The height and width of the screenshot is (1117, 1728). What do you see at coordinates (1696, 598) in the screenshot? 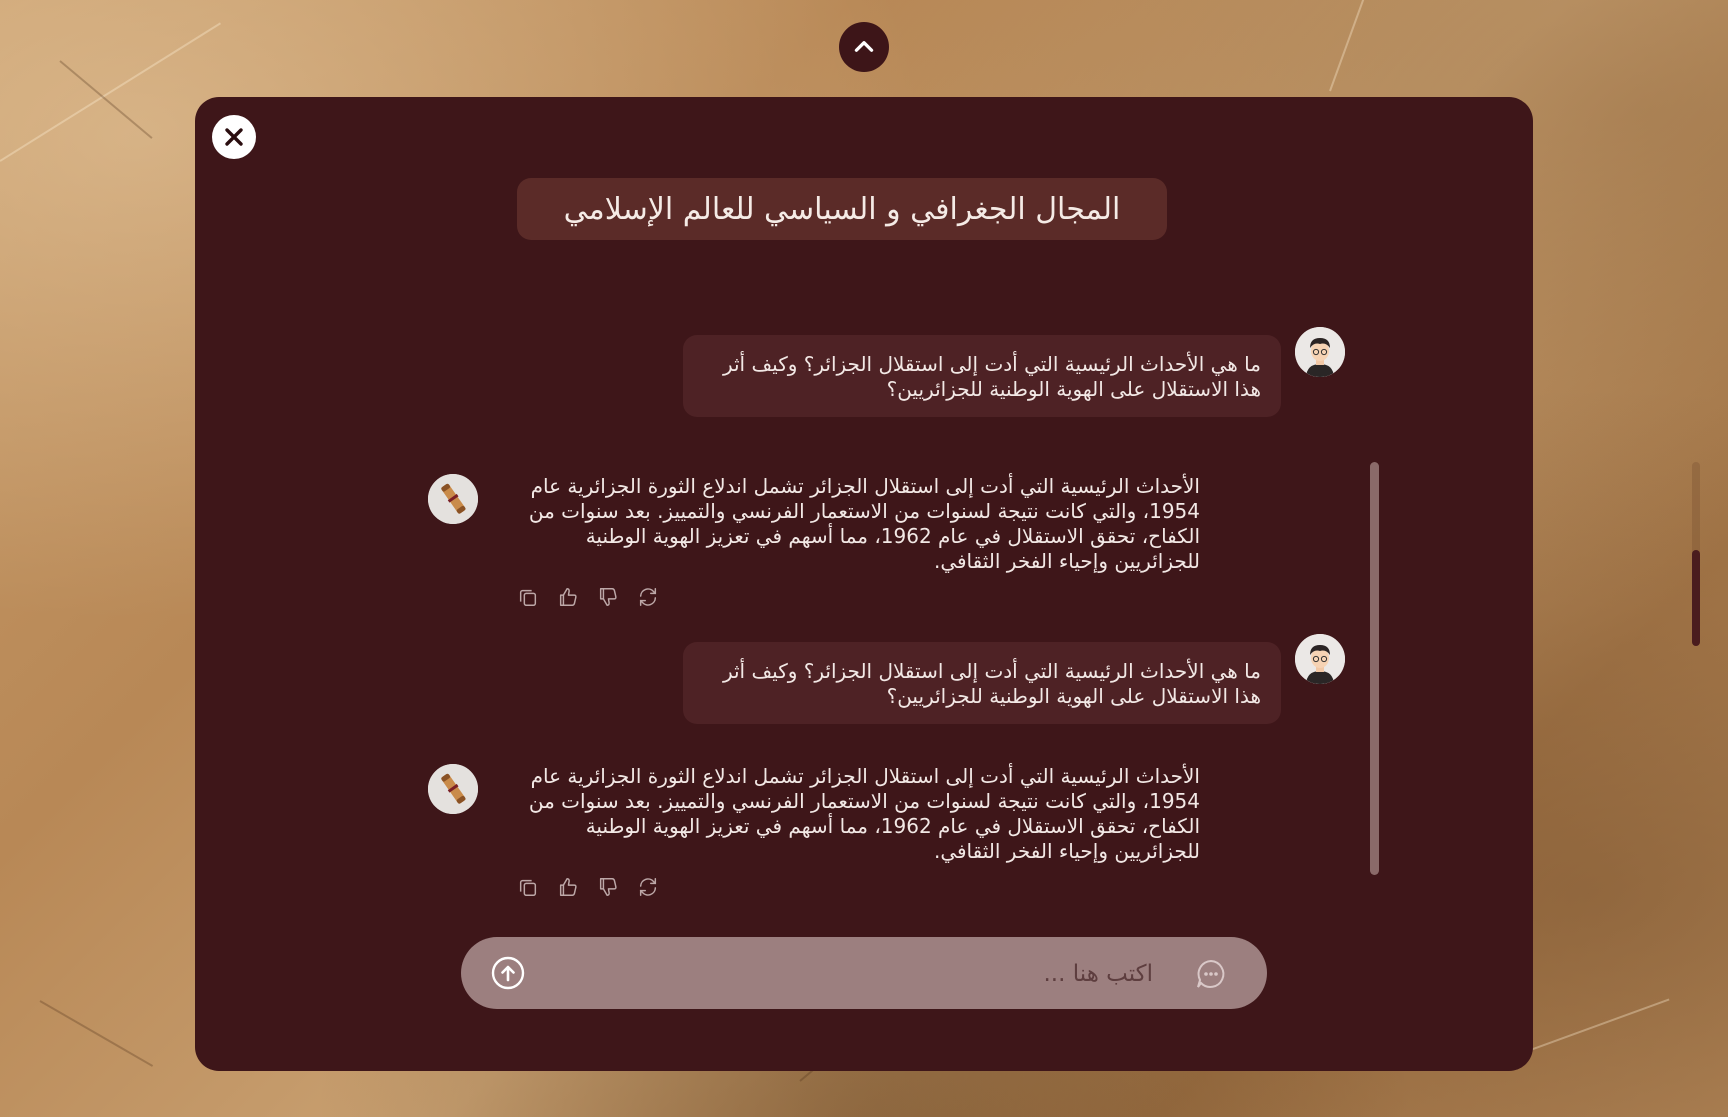
I see `page-scrollbar-thumb` at bounding box center [1696, 598].